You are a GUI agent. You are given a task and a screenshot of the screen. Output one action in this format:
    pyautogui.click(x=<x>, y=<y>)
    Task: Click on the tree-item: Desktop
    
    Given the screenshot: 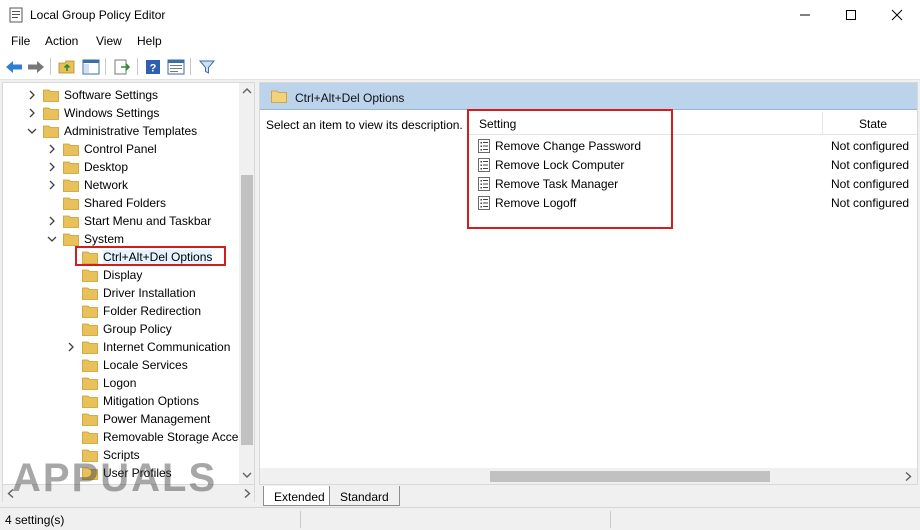 What is the action you would take?
    pyautogui.click(x=121, y=167)
    